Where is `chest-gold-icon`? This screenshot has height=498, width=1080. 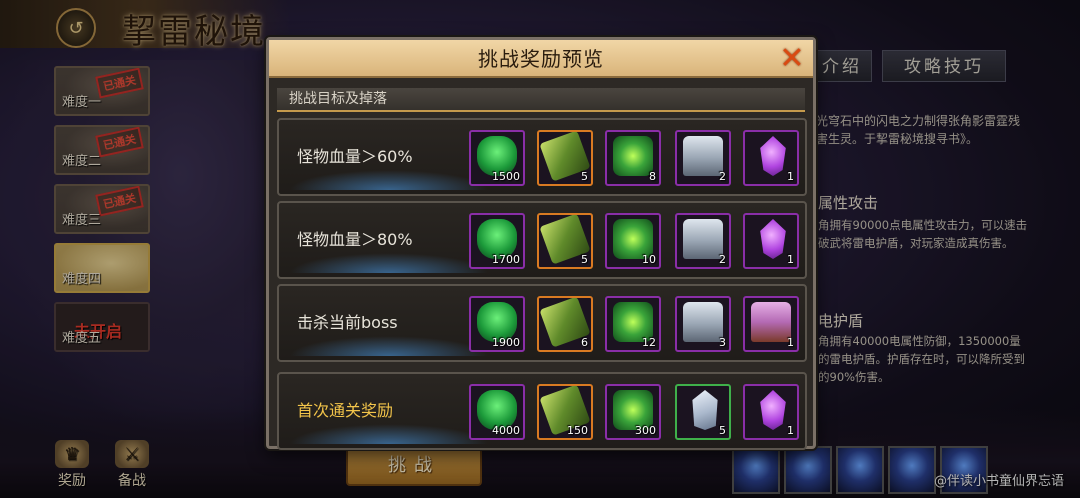
chest-gold-icon is located at coordinates (771, 322).